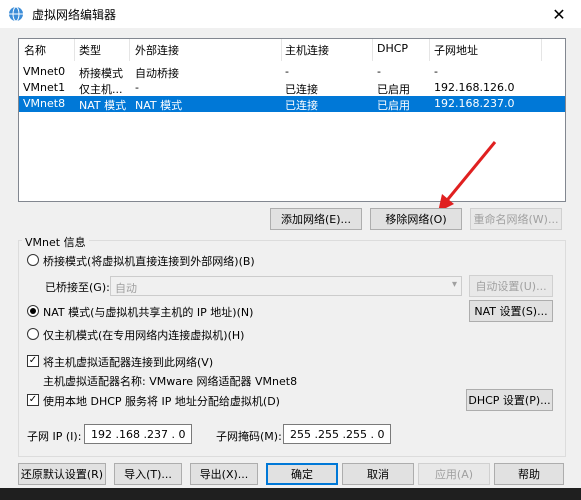 The width and height of the screenshot is (581, 500). I want to click on ok-button: 确定, so click(302, 474).